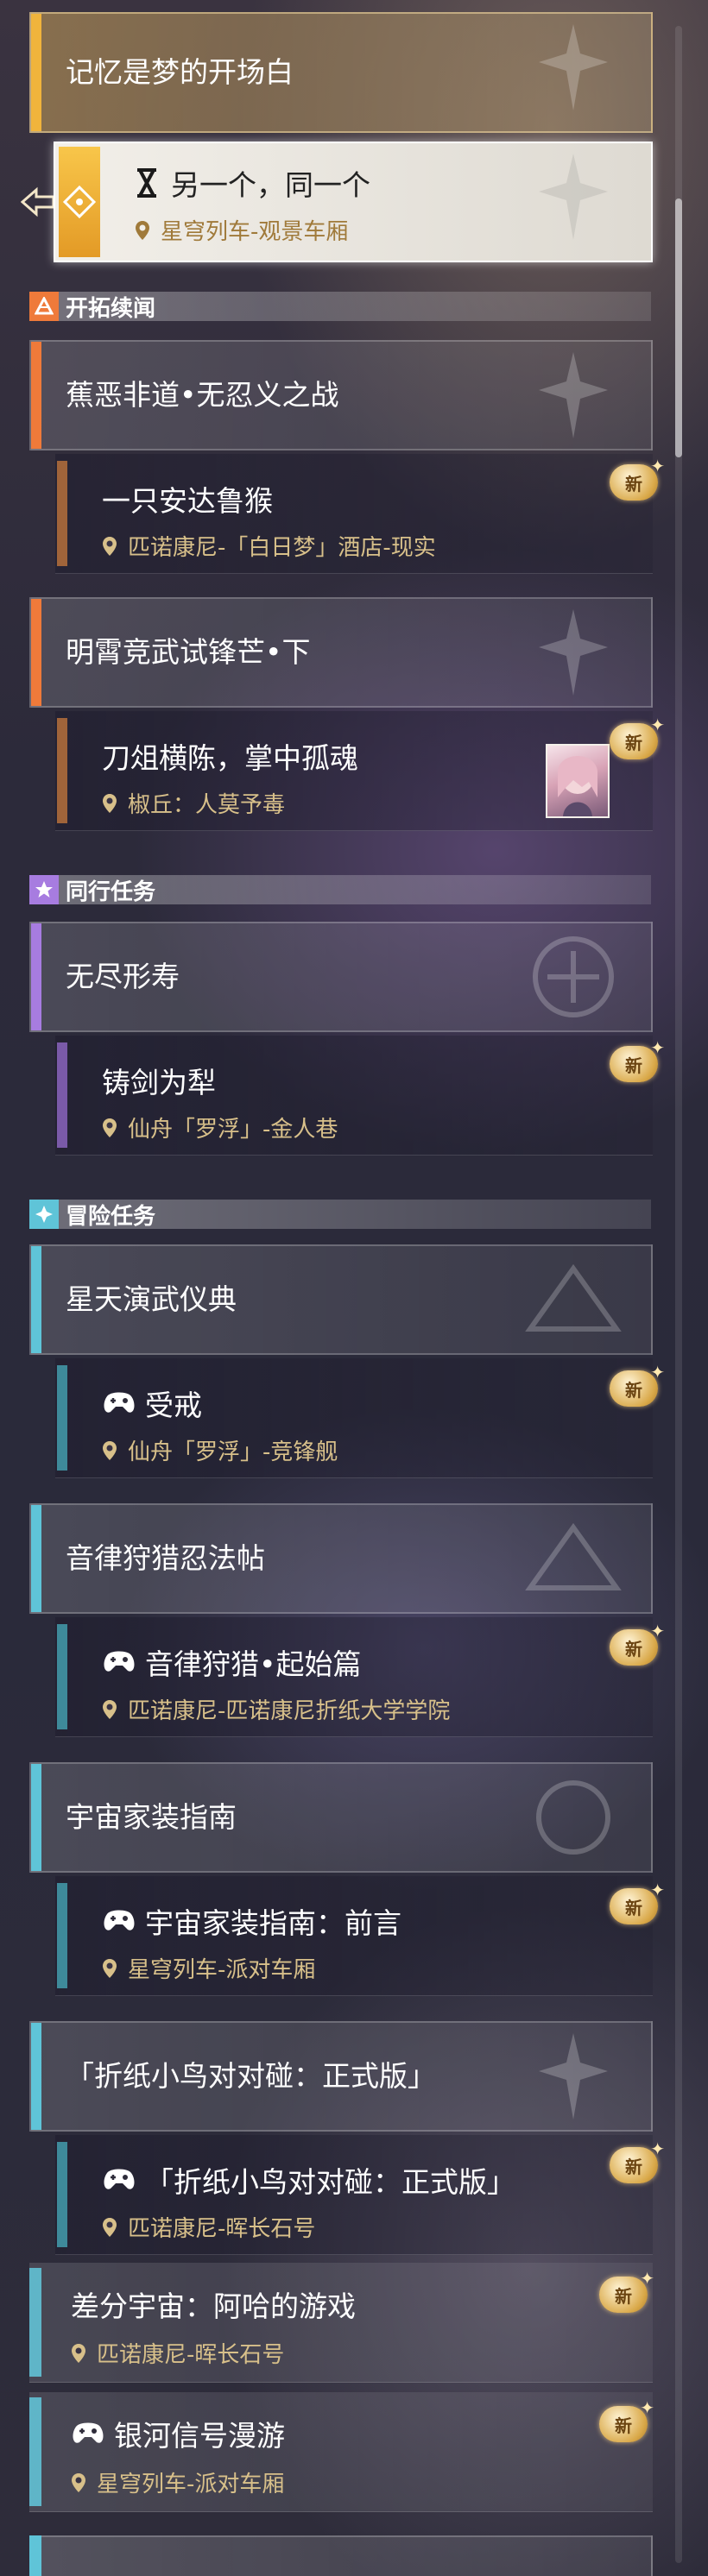 The image size is (708, 2576). I want to click on selected-quest-location: 星穹列车-观景车厢, so click(255, 232).